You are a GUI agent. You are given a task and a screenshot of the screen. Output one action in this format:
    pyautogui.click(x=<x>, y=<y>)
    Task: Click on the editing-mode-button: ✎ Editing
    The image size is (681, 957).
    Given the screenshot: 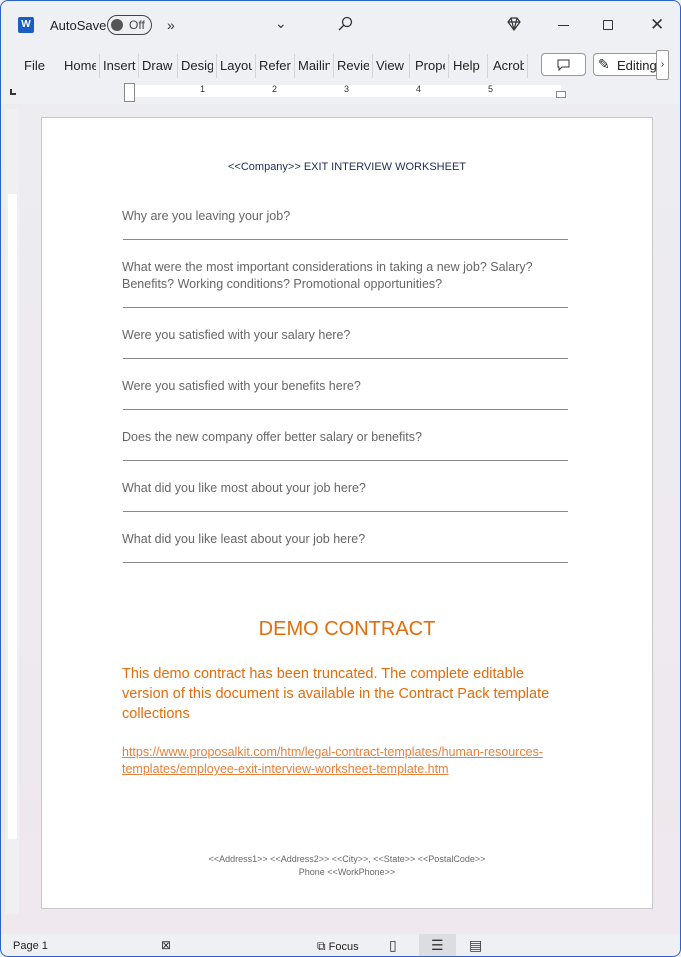 What is the action you would take?
    pyautogui.click(x=627, y=64)
    